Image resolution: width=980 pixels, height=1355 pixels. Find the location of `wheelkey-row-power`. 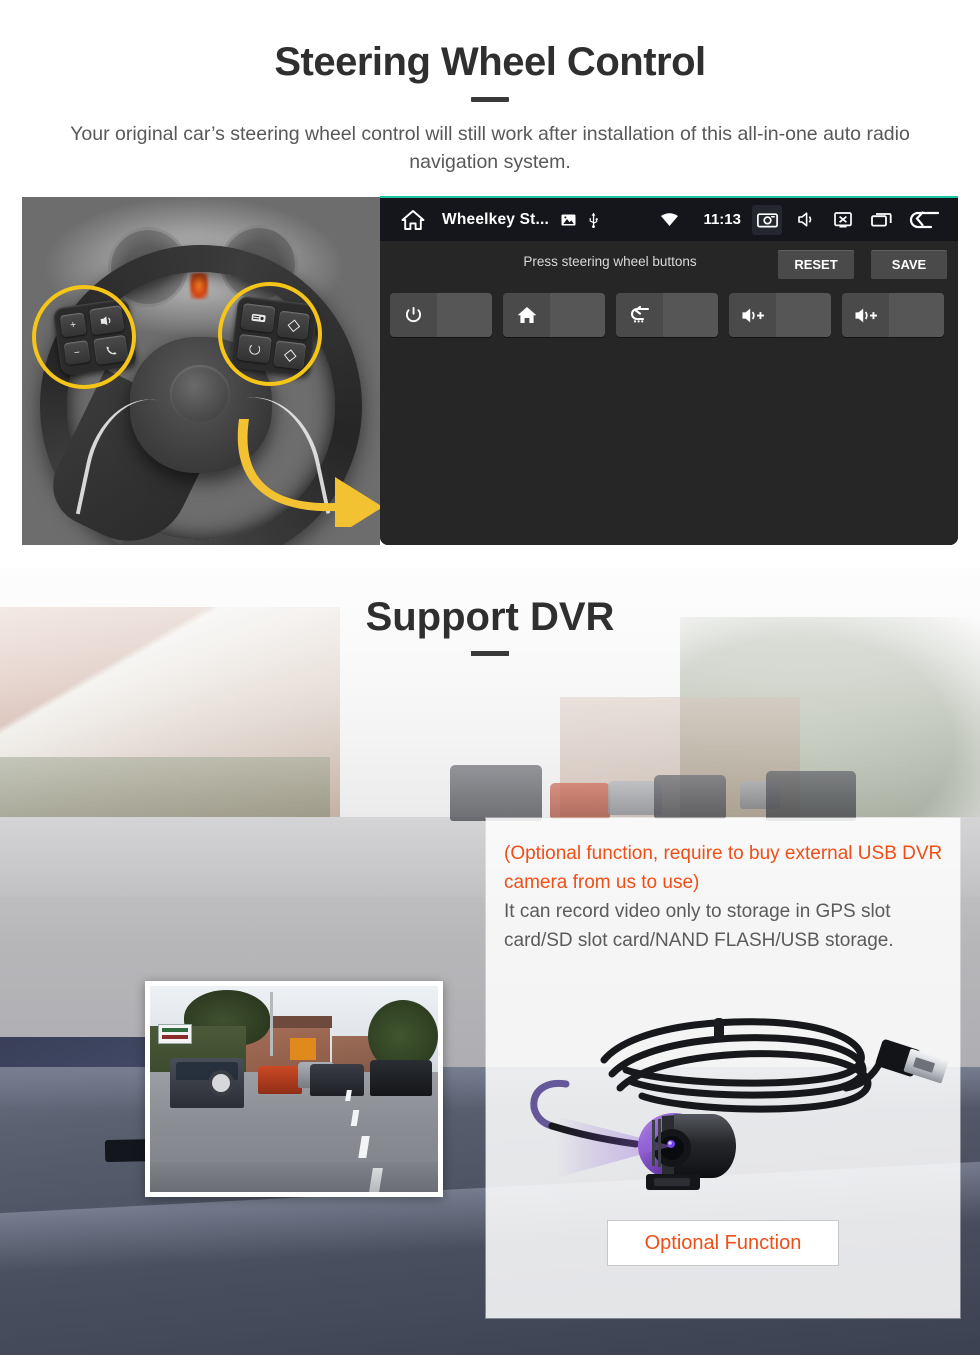

wheelkey-row-power is located at coordinates (441, 315).